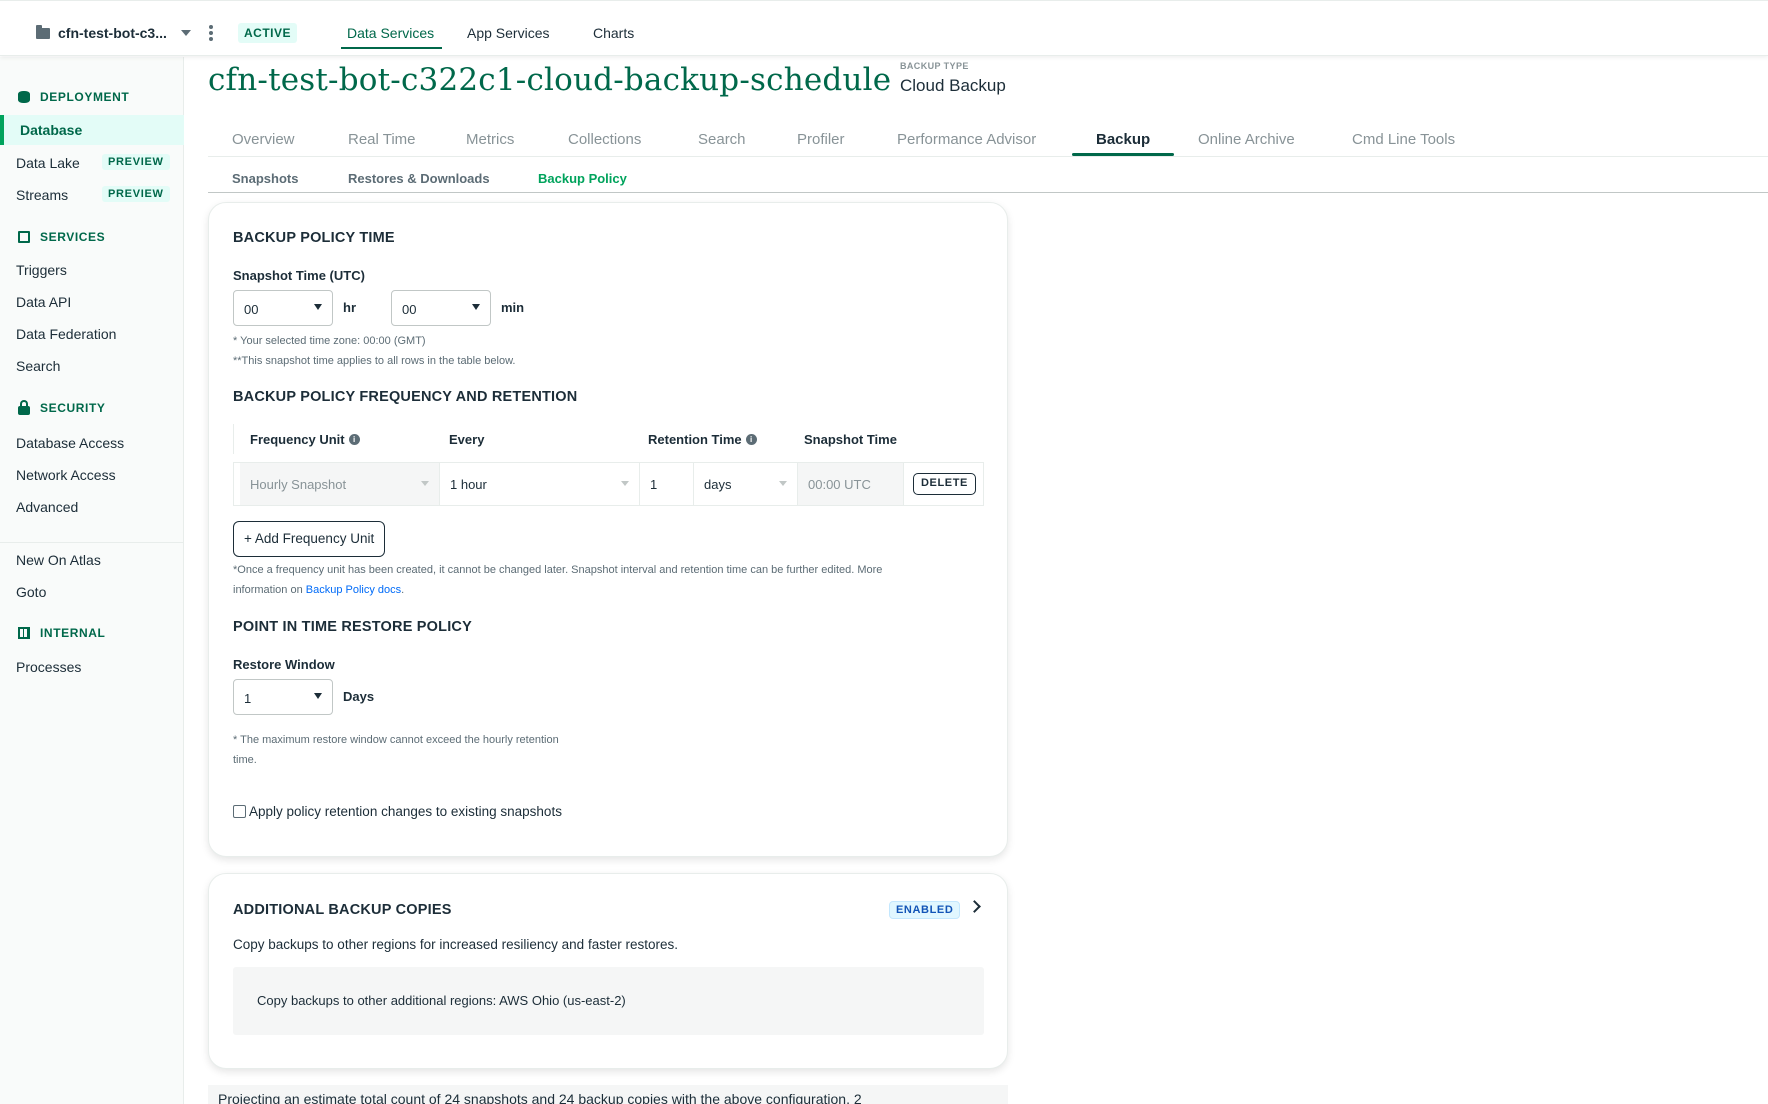  Describe the element at coordinates (211, 33) in the screenshot. I see `more-options-icon` at that location.